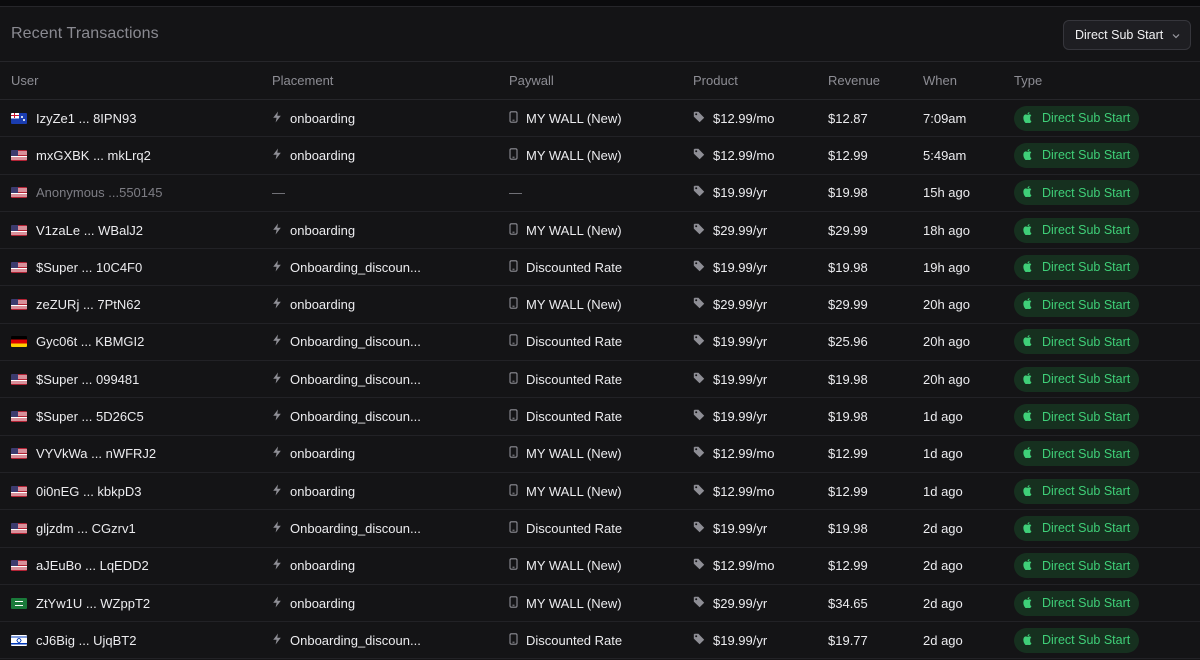  I want to click on panel-header: Recent Transactions Direct Sub Start, so click(600, 34).